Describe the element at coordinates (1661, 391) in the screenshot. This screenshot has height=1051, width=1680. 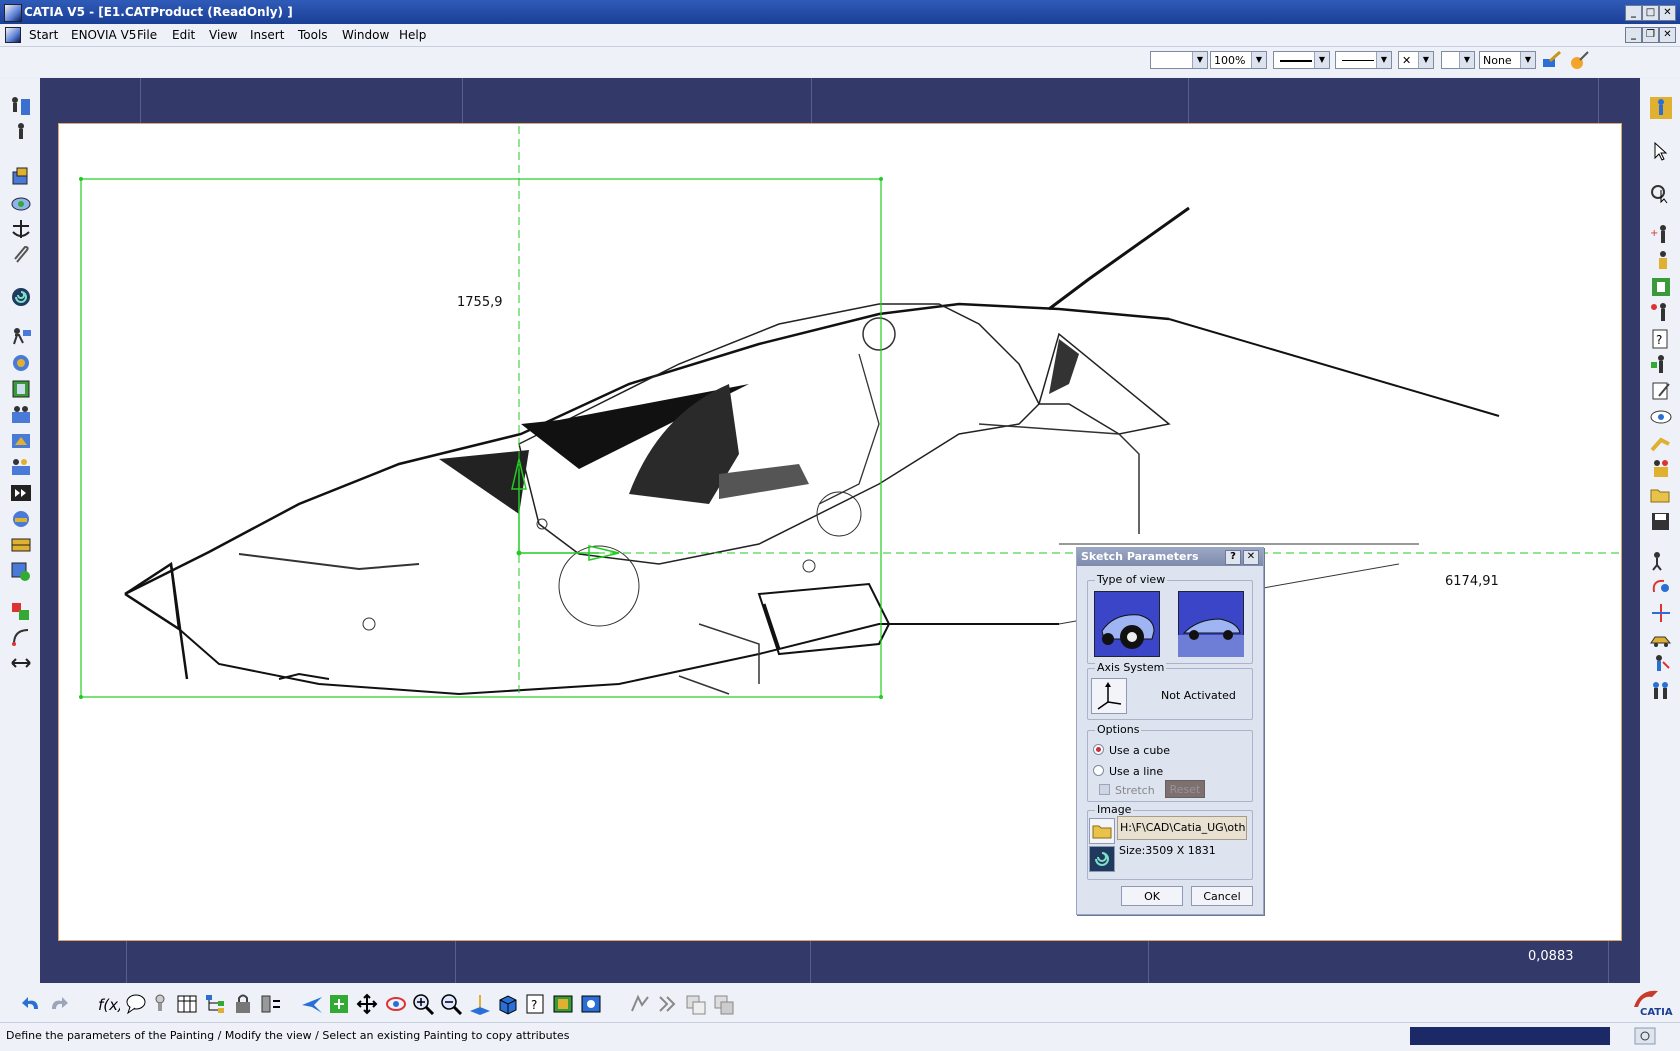
I see `edit-note-icon` at that location.